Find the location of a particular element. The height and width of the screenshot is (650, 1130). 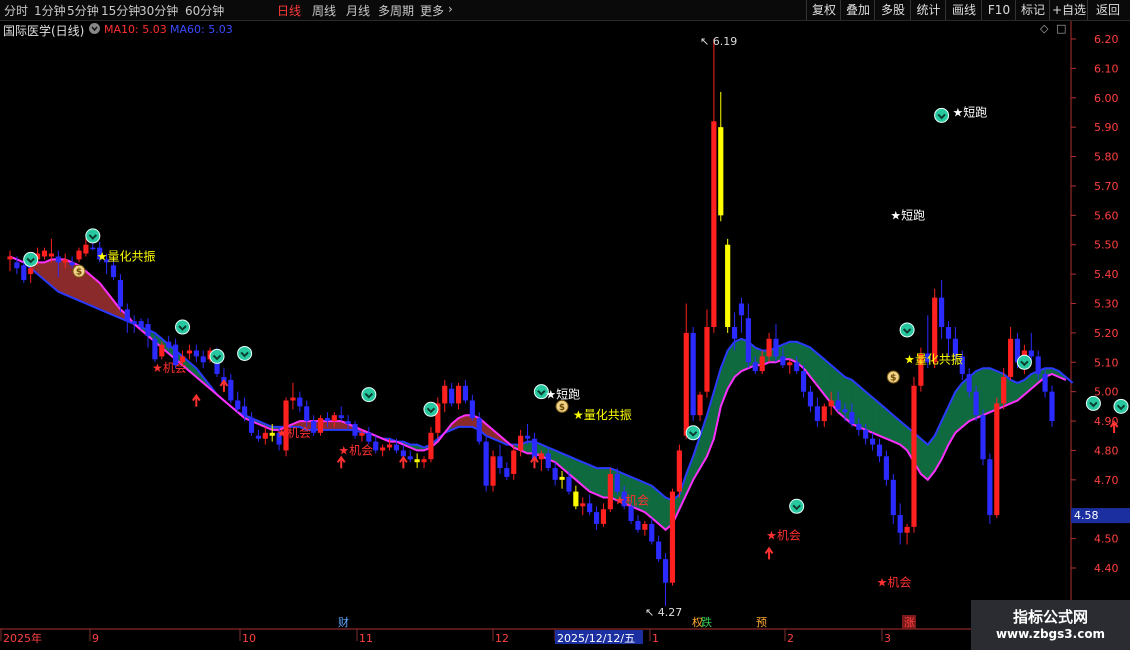

period-tab-1: 1分钟 is located at coordinates (50, 10).